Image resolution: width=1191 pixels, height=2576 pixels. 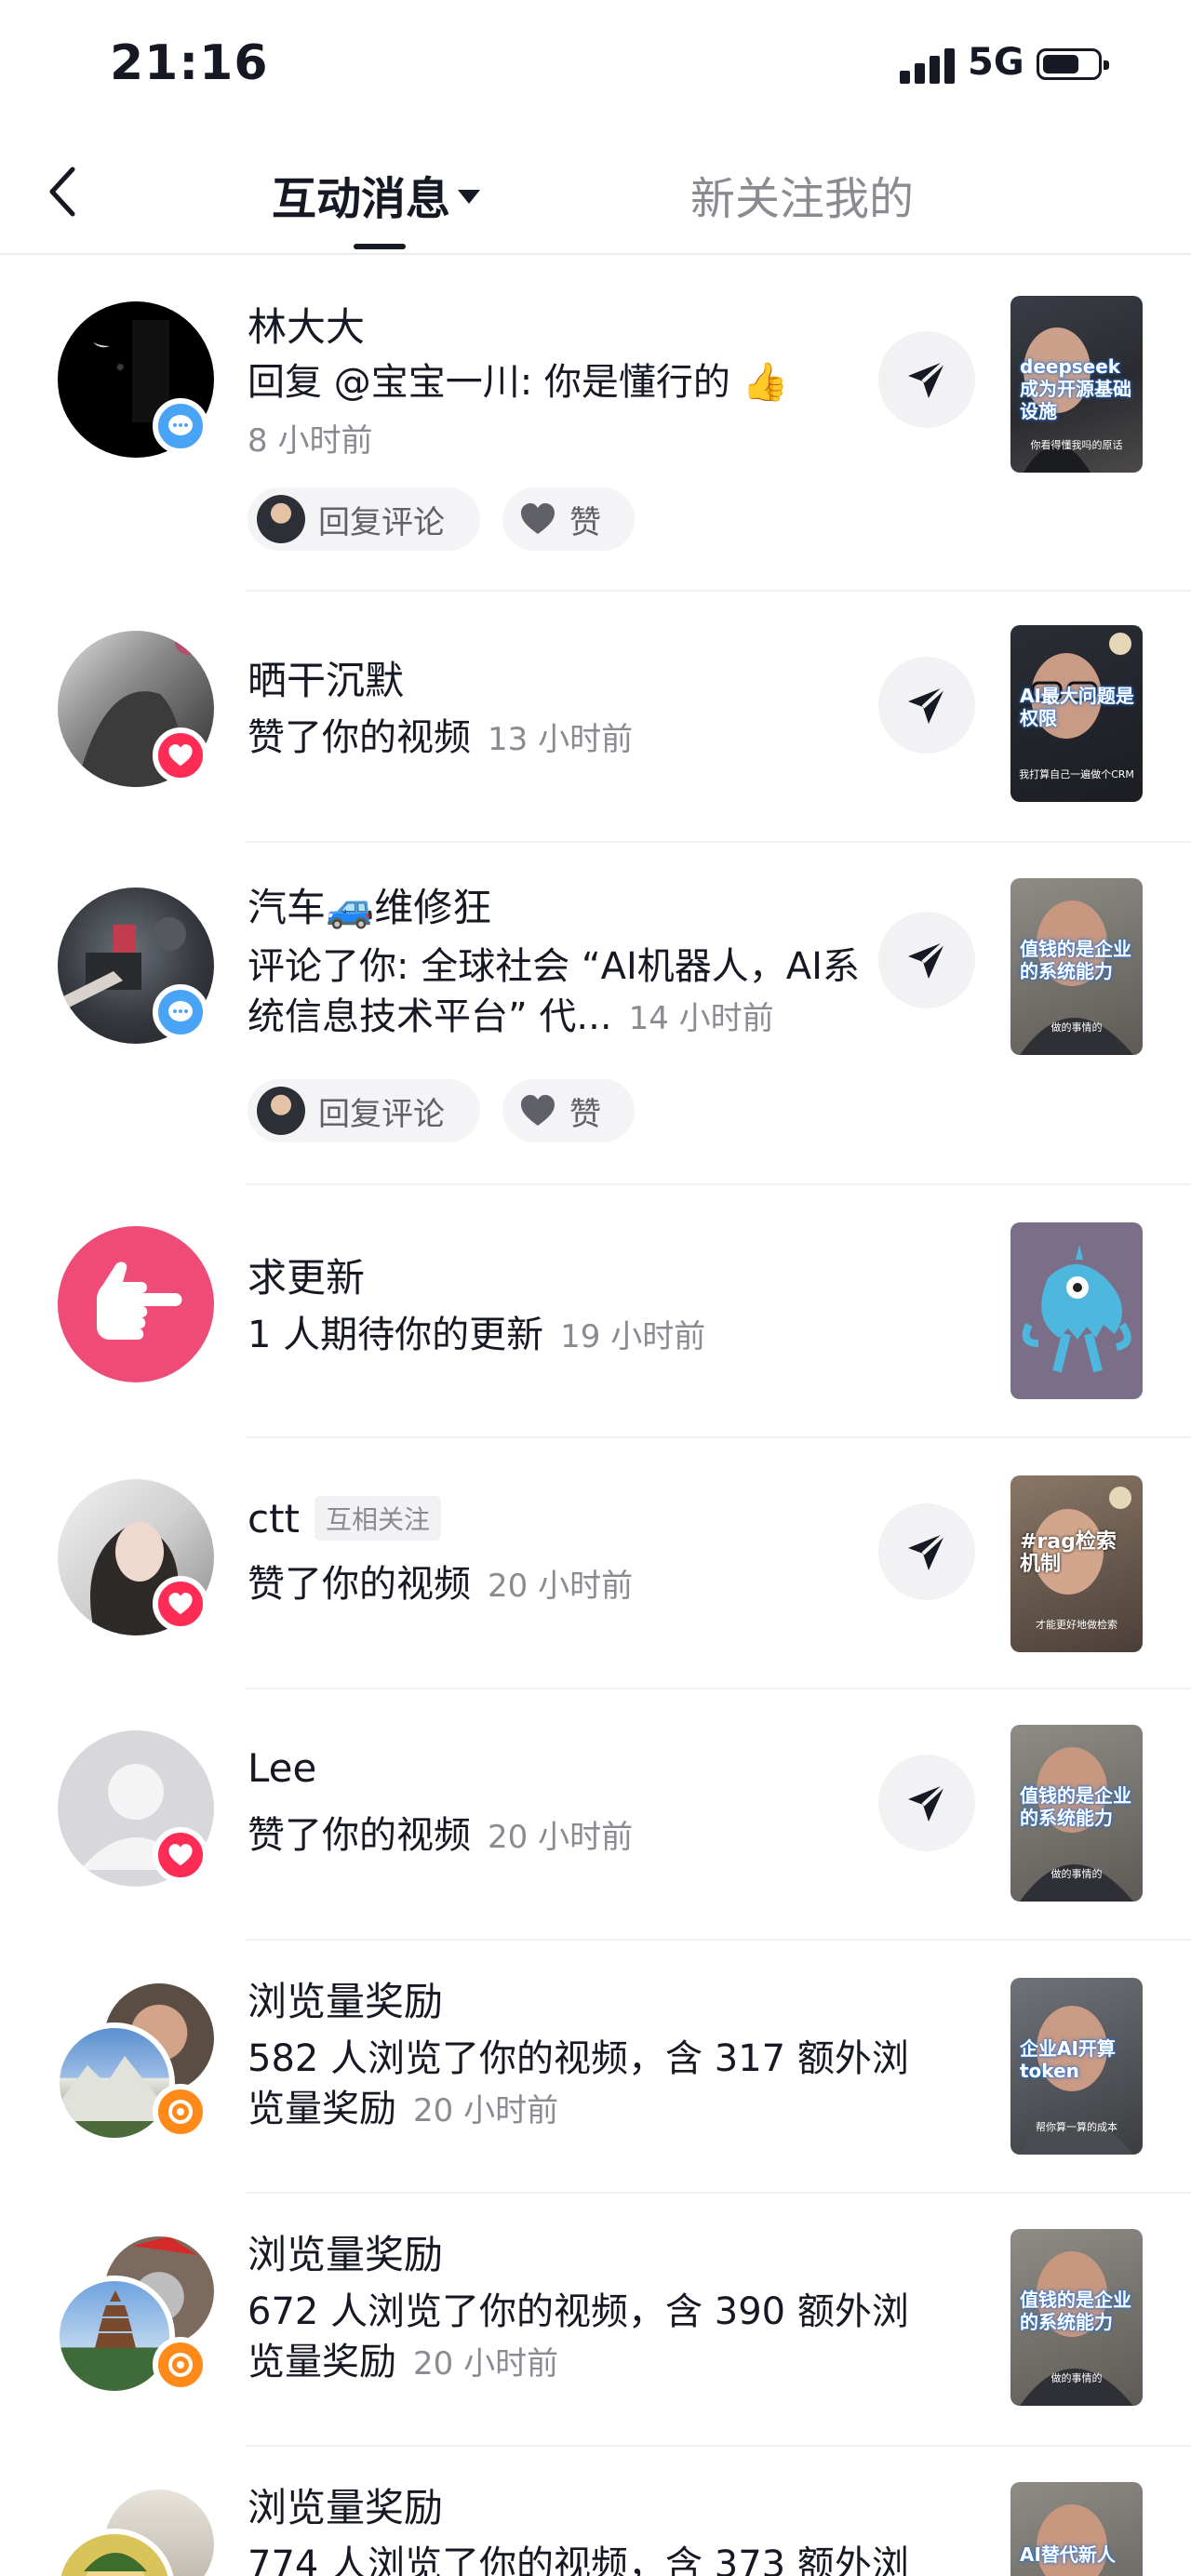 What do you see at coordinates (369, 904) in the screenshot?
I see `user-name: 汽车🚙维修狂` at bounding box center [369, 904].